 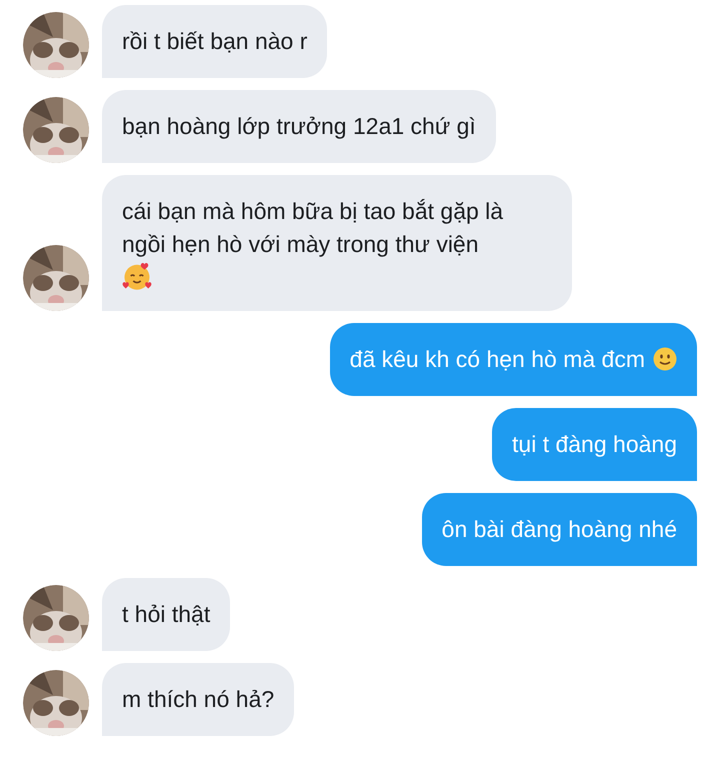 What do you see at coordinates (198, 699) in the screenshot?
I see `message-text: m thích nó hả?` at bounding box center [198, 699].